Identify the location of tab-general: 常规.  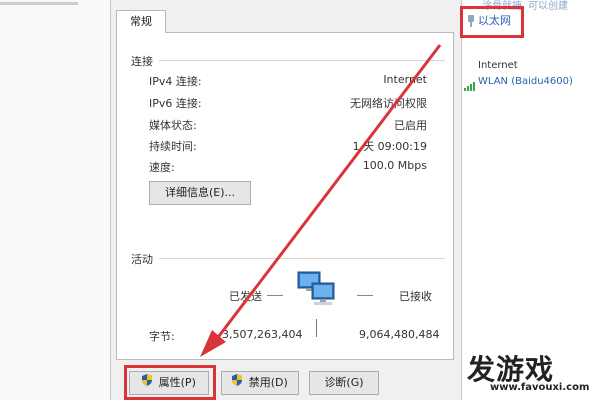
(141, 21).